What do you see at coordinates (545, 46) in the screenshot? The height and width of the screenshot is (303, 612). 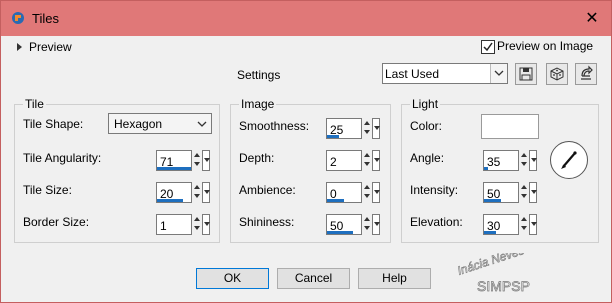 I see `preview-on-image-label: Preview on Image` at bounding box center [545, 46].